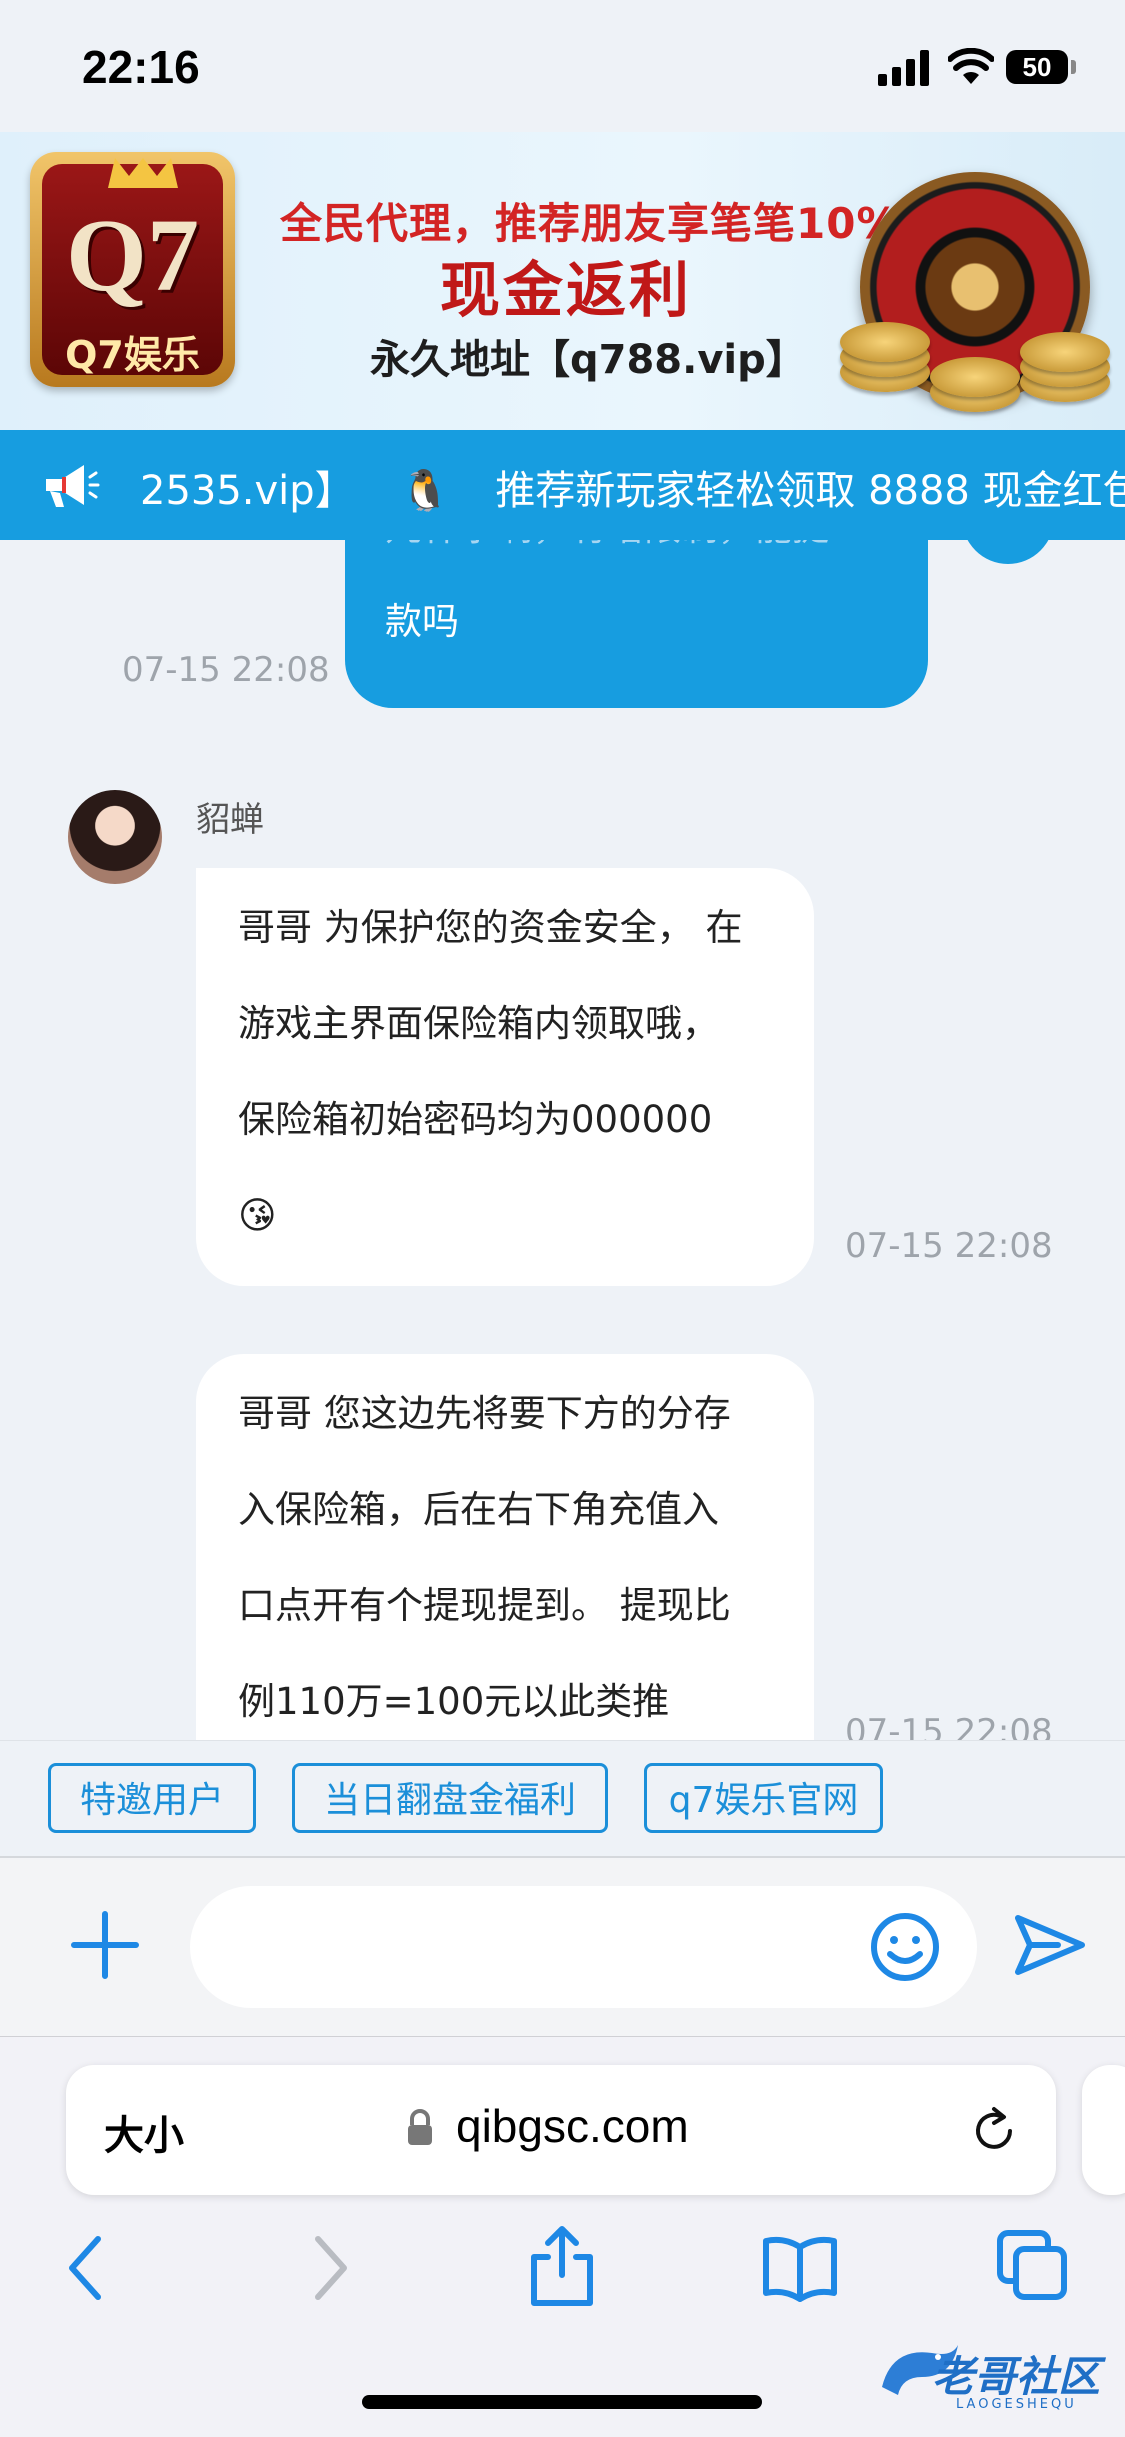 The image size is (1125, 2437). I want to click on q7-logo: Q7 Q7娱乐, so click(132, 269).